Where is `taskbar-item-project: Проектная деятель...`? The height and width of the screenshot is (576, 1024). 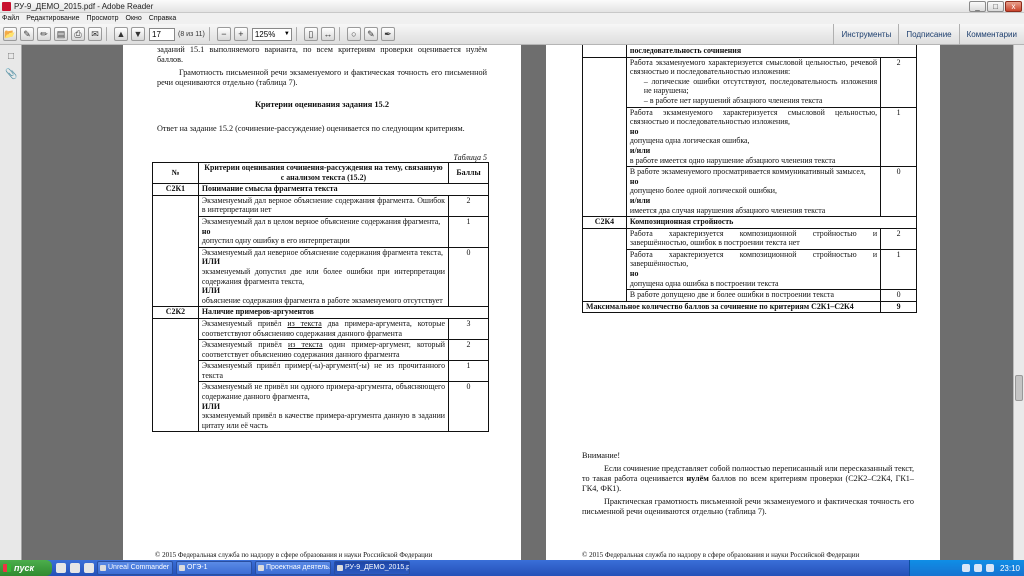
taskbar-item-project: Проектная деятель... is located at coordinates (293, 568).